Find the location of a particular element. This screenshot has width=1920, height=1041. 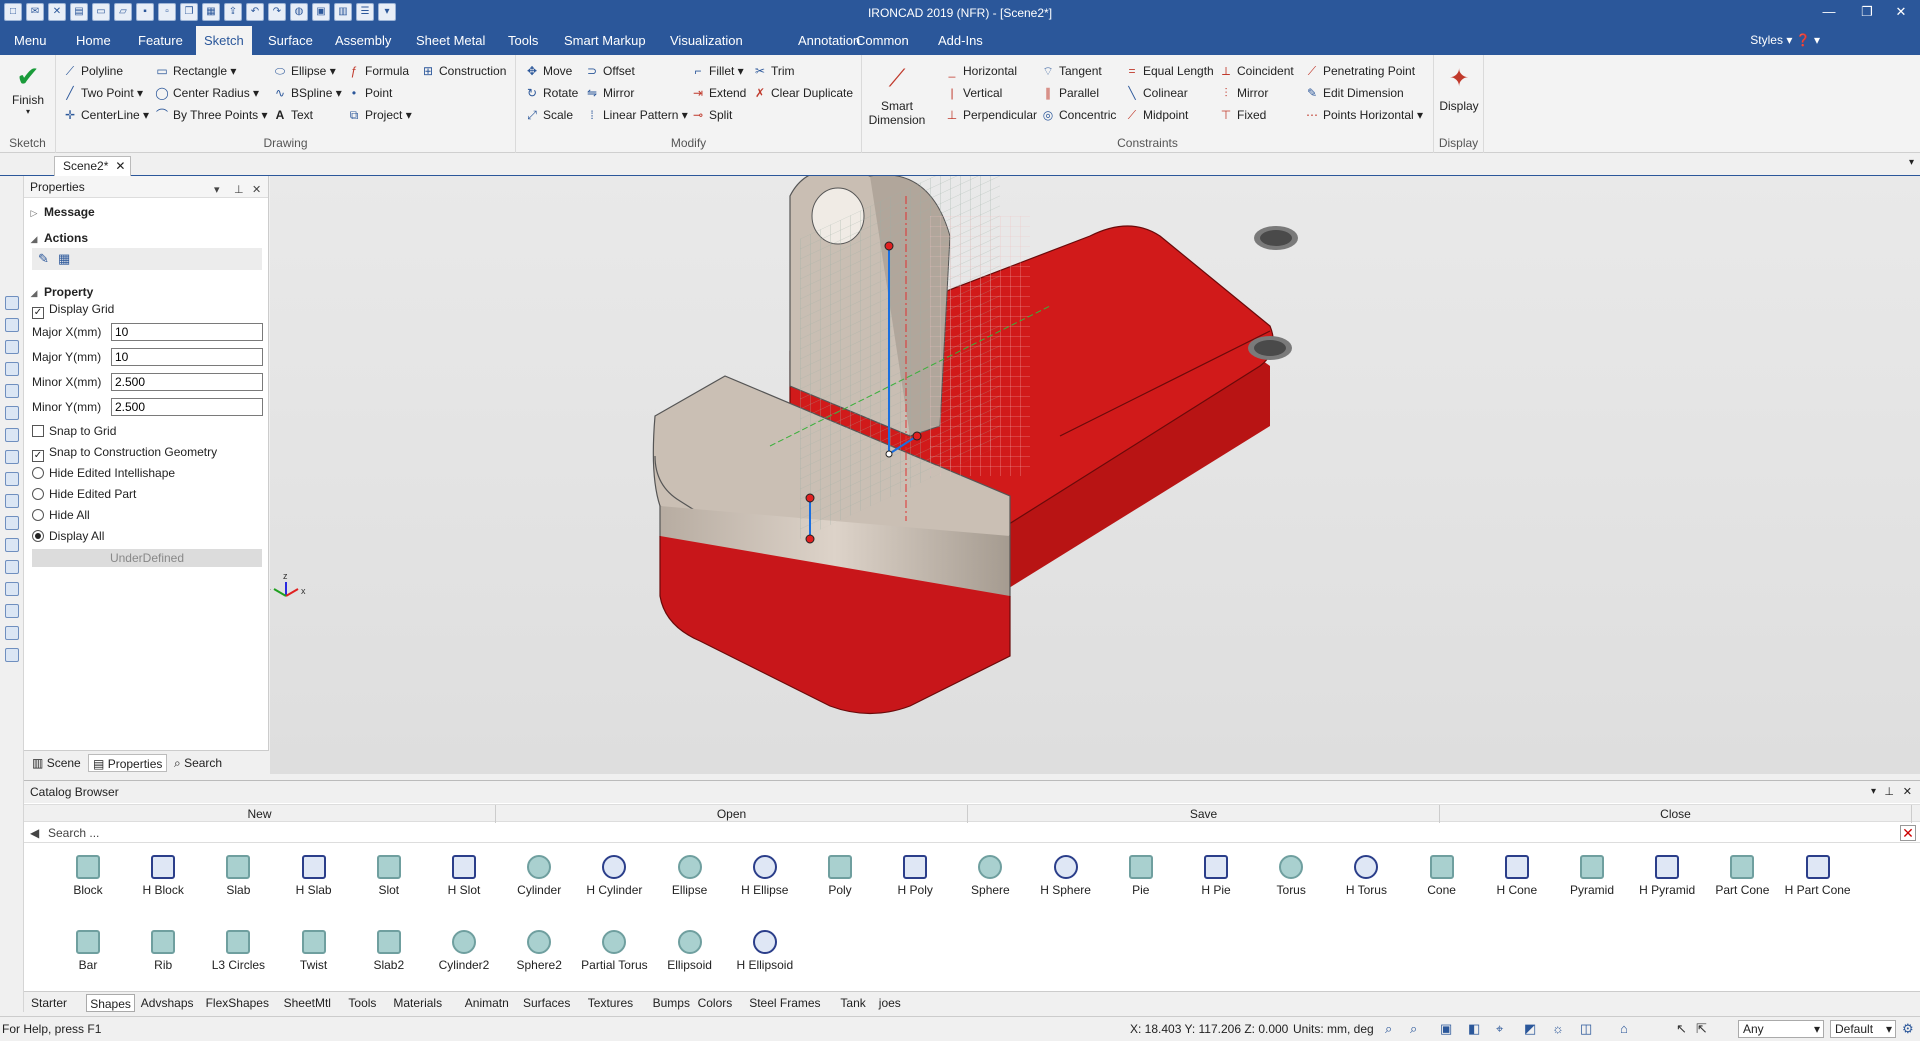

fixed-button: ⊤ Fixed is located at coordinates (1242, 115).